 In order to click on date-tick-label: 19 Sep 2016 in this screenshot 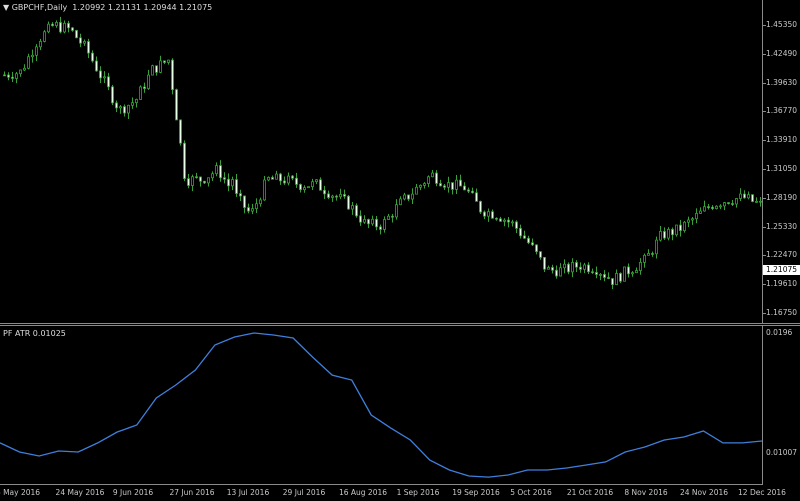, I will do `click(476, 492)`.